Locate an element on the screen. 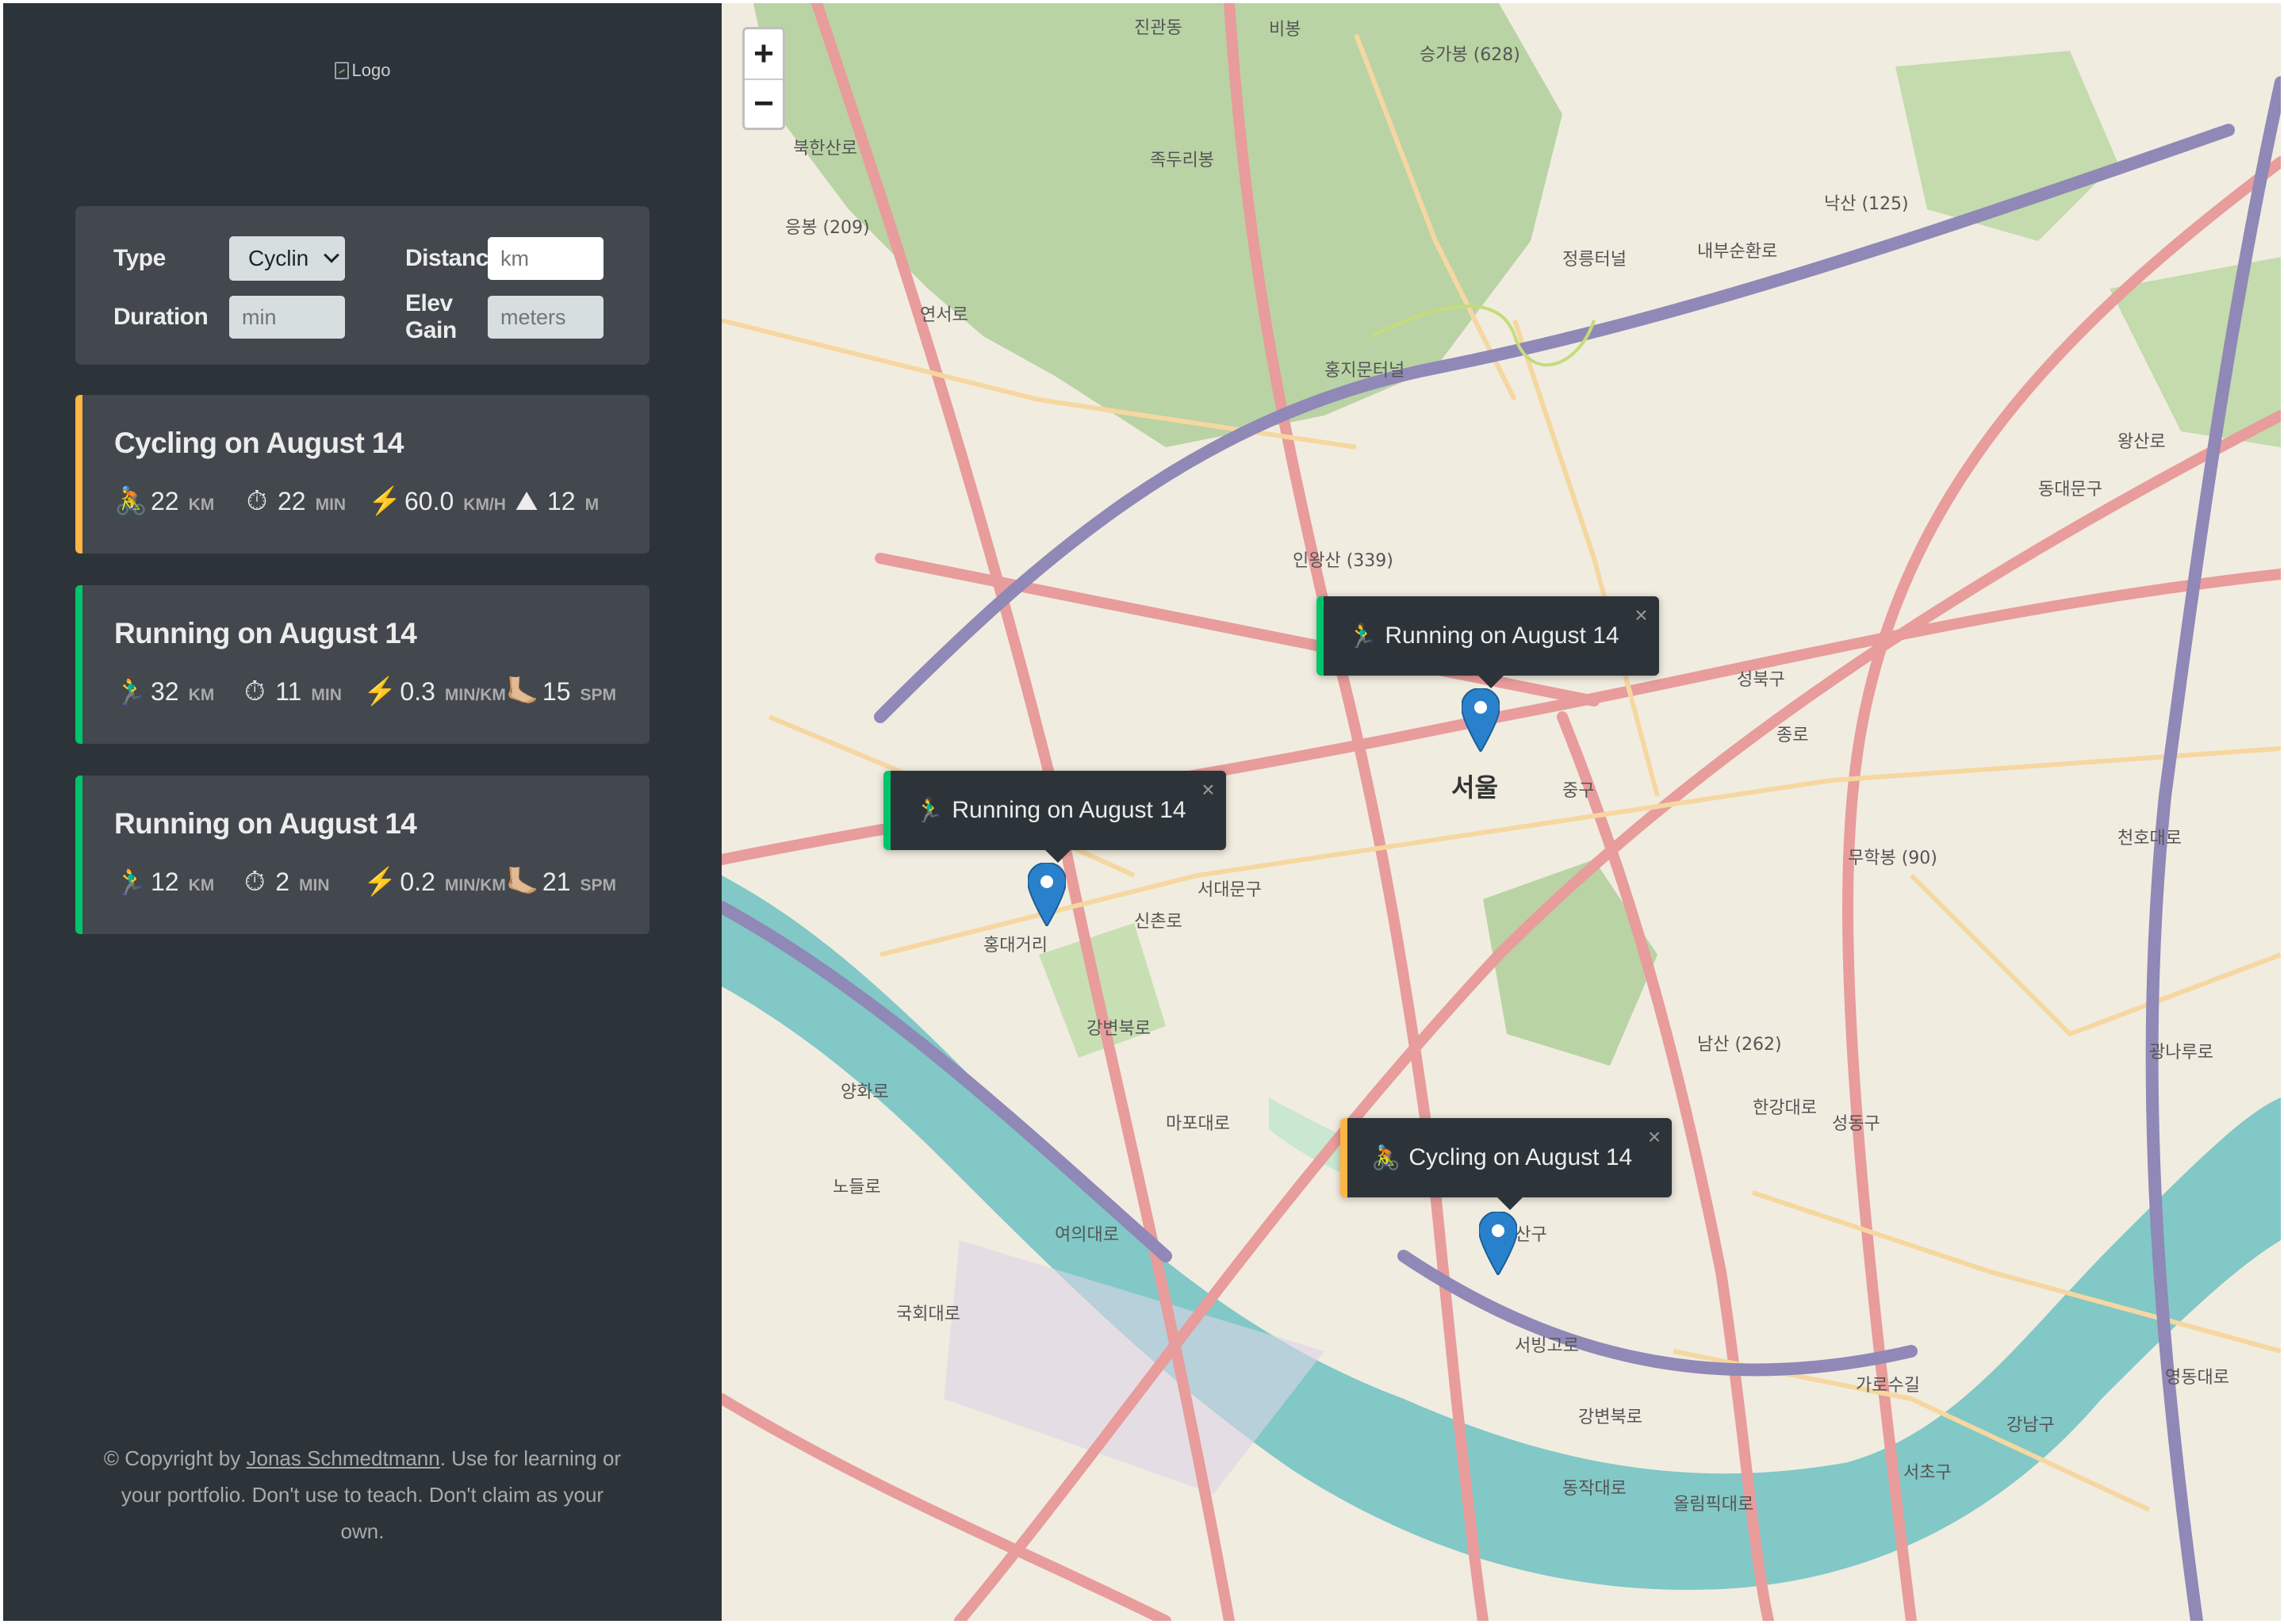 The height and width of the screenshot is (1624, 2284). type-select: Cyclin is located at coordinates (287, 258).